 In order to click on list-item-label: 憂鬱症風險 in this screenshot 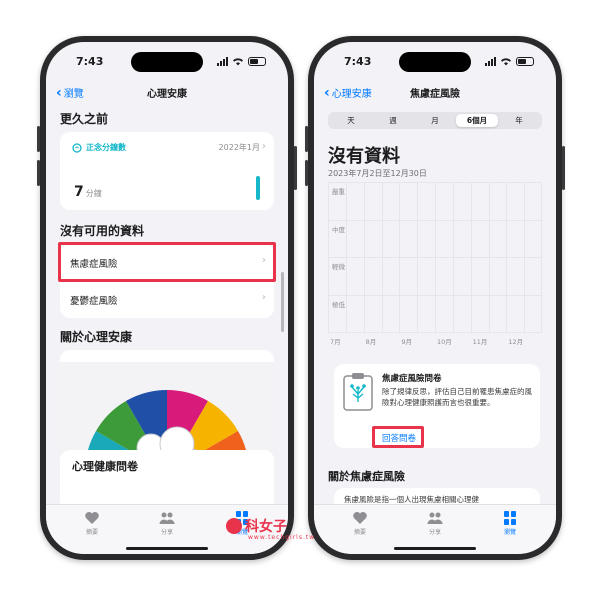, I will do `click(94, 301)`.